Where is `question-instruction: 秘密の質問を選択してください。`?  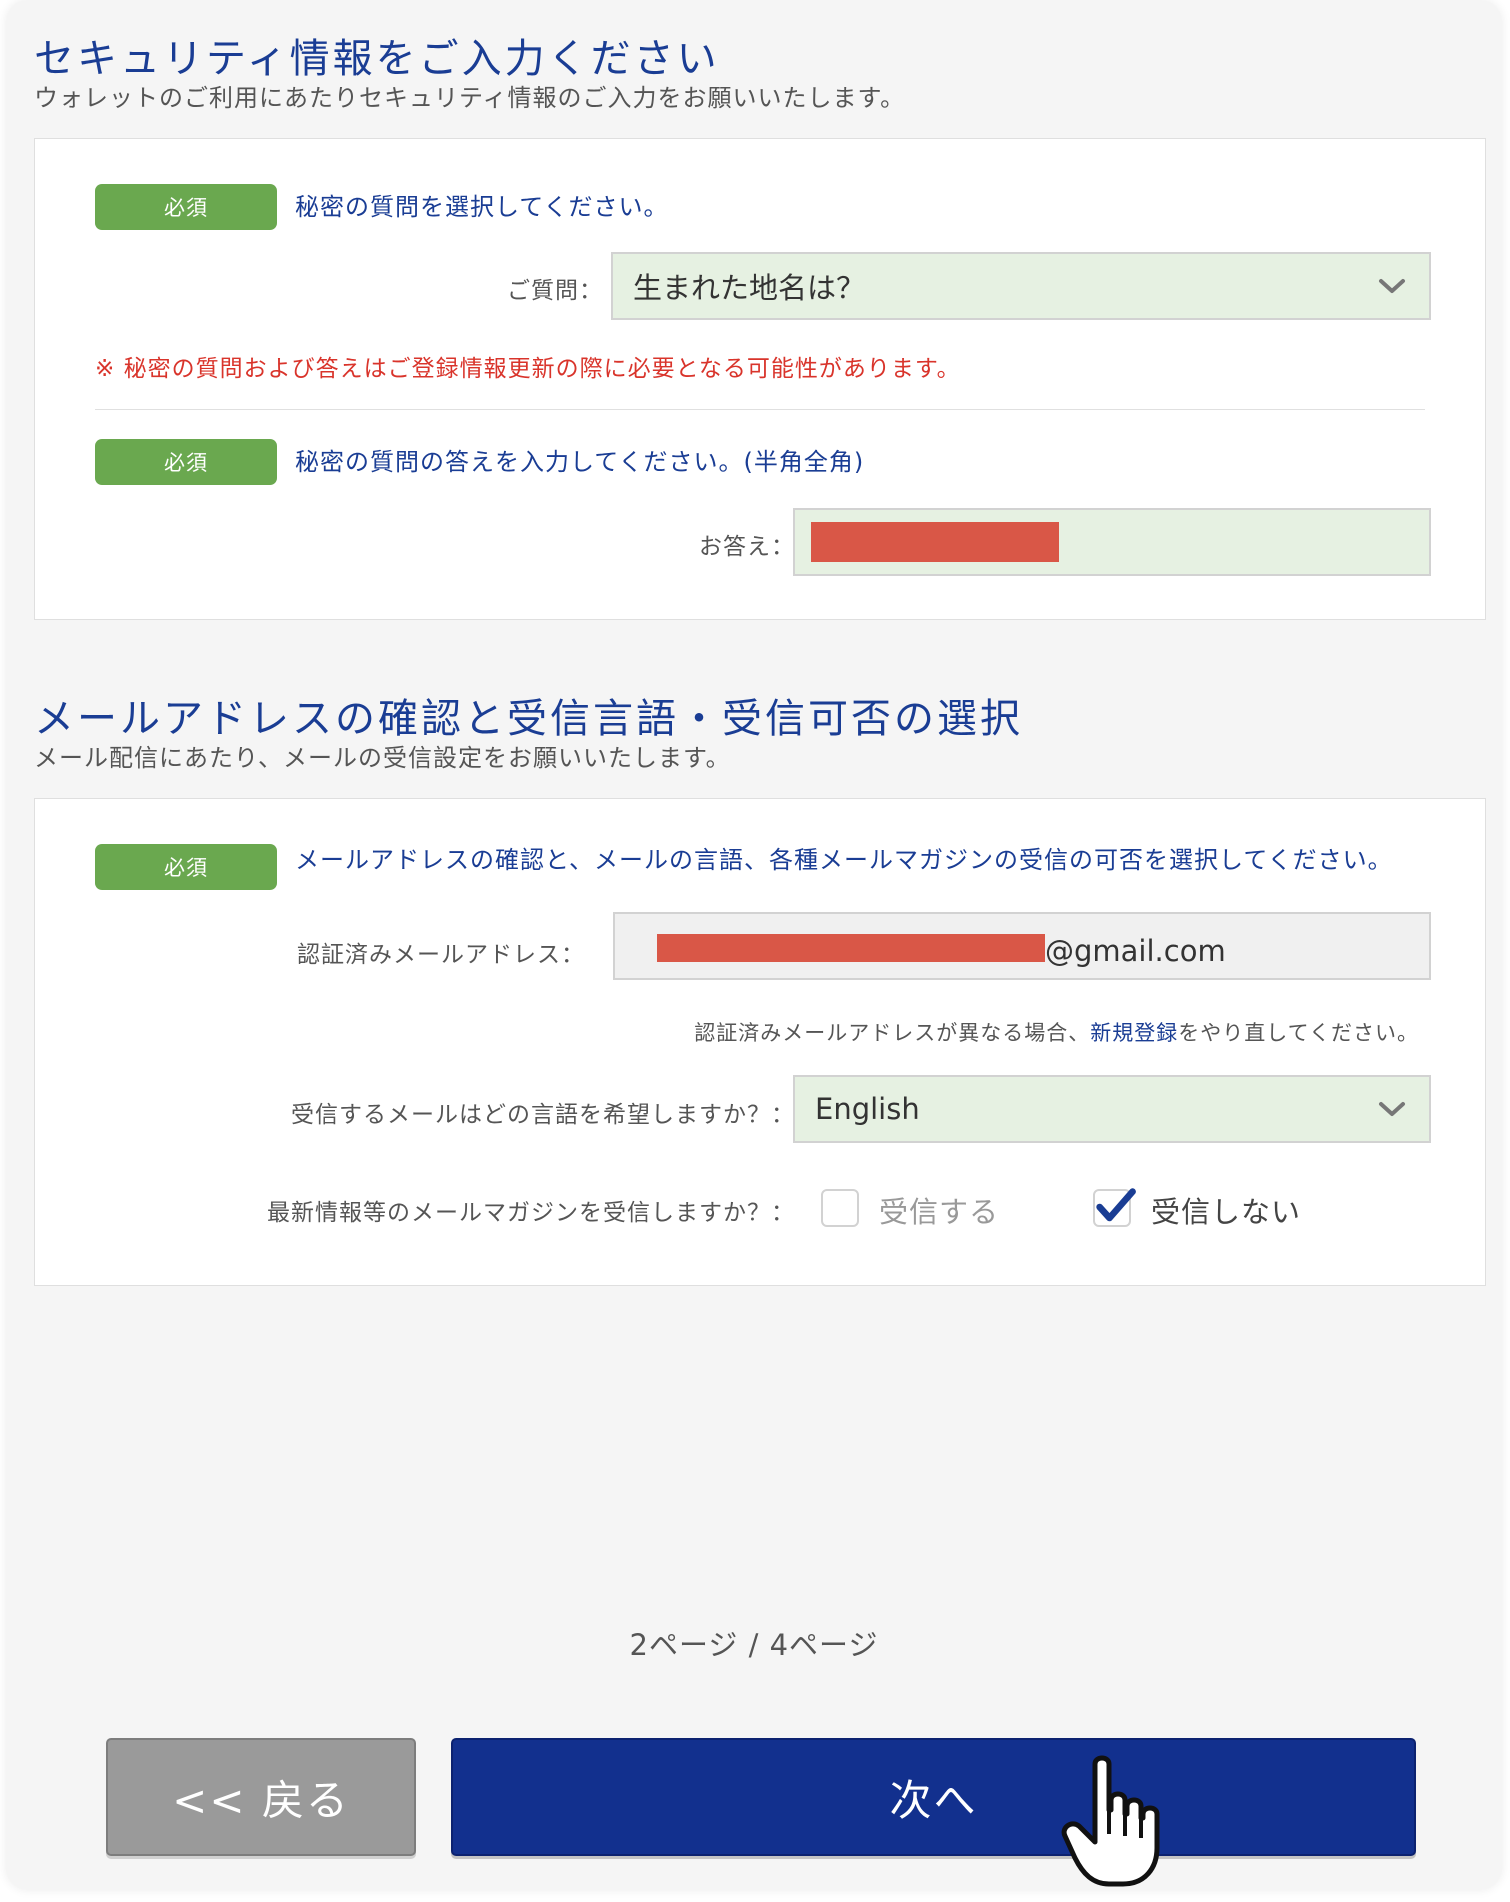
question-instruction: 秘密の質問を選択してください。 is located at coordinates (482, 207).